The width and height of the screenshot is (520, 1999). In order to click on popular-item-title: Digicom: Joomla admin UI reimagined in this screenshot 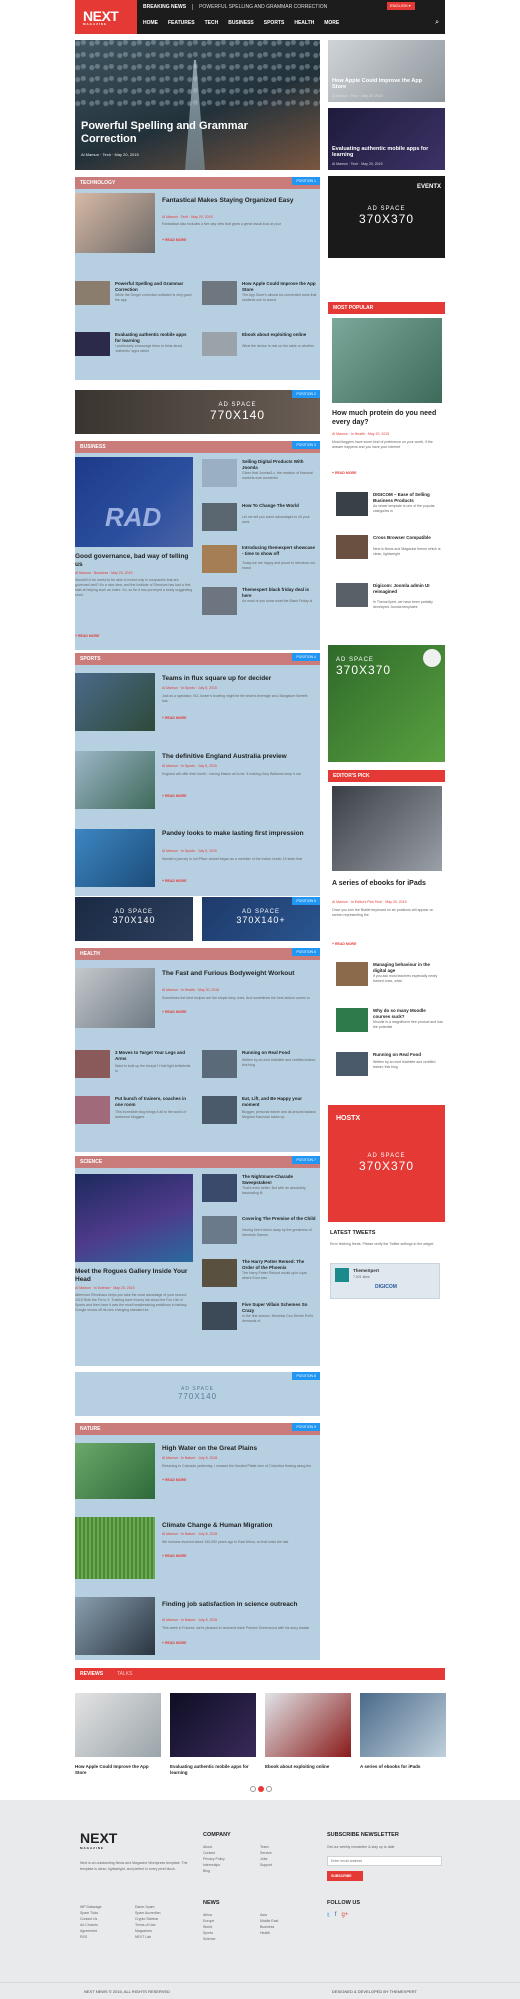, I will do `click(408, 588)`.